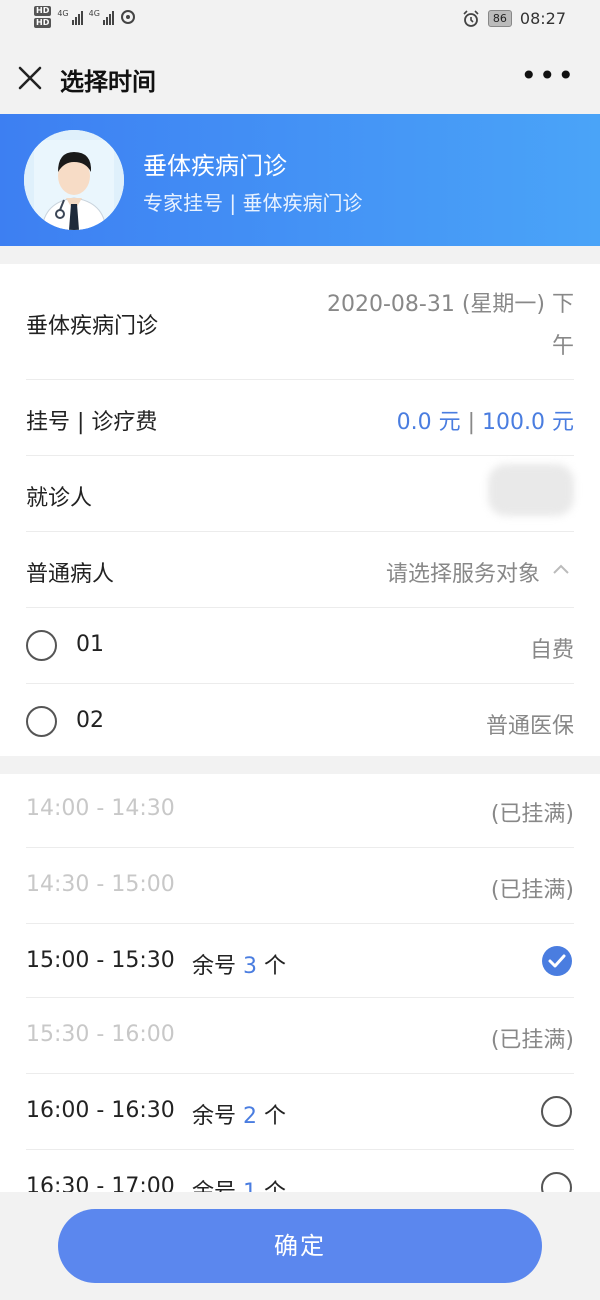  What do you see at coordinates (542, 18) in the screenshot?
I see `clock: 08:27` at bounding box center [542, 18].